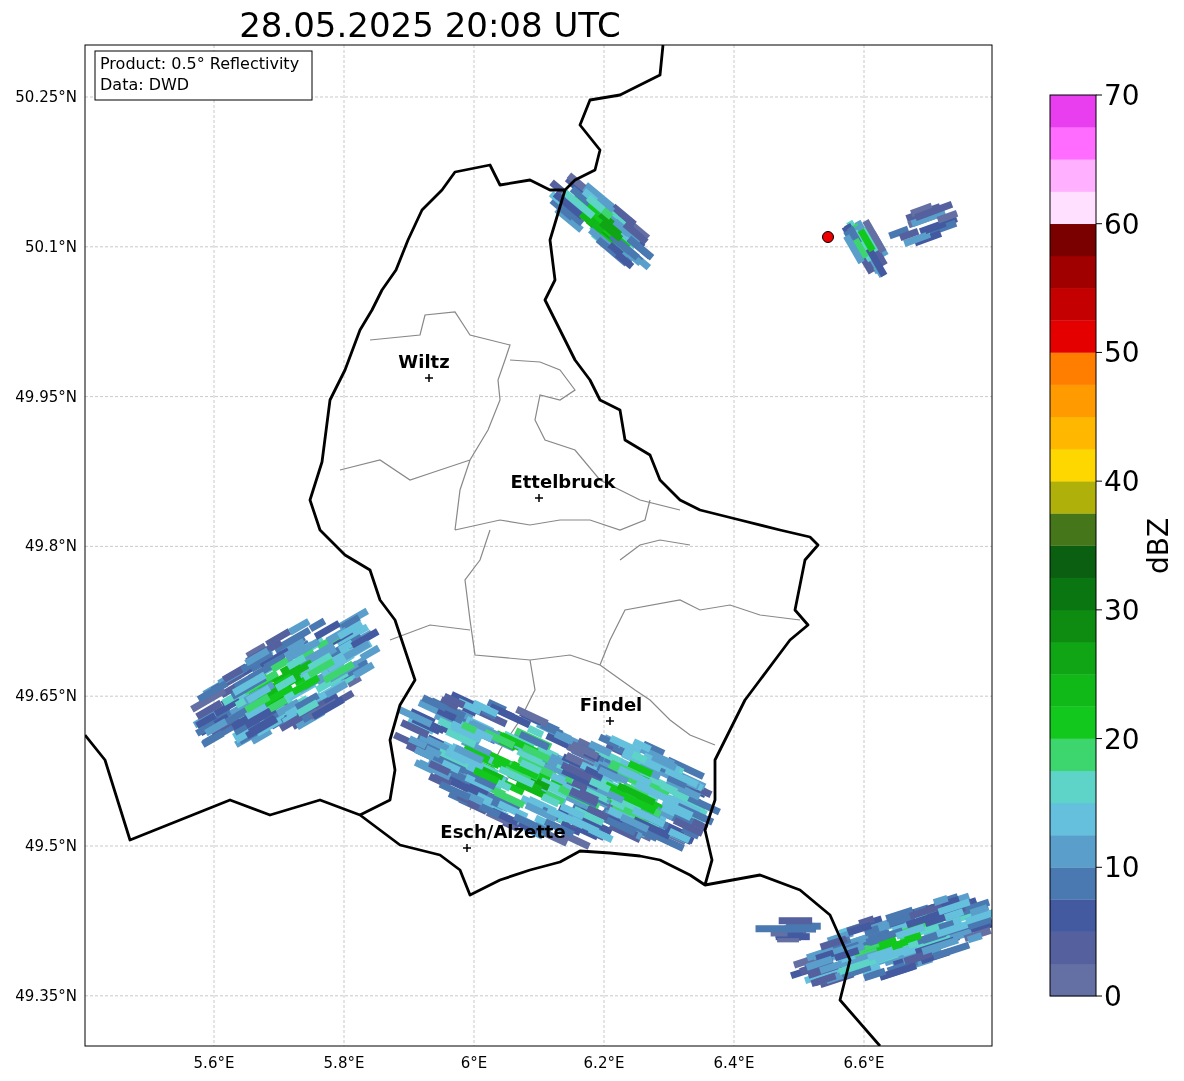  What do you see at coordinates (430, 25) in the screenshot?
I see `chart-title: 28.05.2025 20:08 UTC` at bounding box center [430, 25].